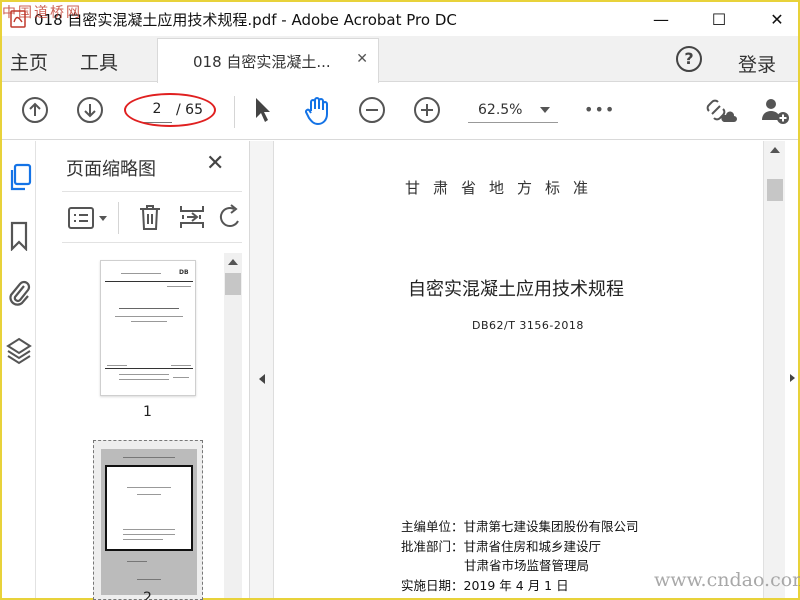 The height and width of the screenshot is (600, 800). I want to click on plus-circle-icon, so click(427, 110).